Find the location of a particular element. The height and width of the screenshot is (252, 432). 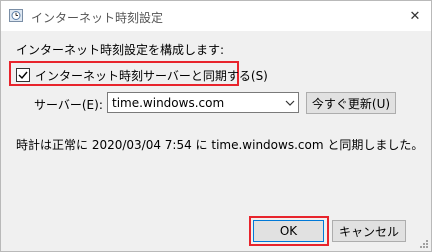

server-combobox-value: time.windows.com is located at coordinates (168, 103).